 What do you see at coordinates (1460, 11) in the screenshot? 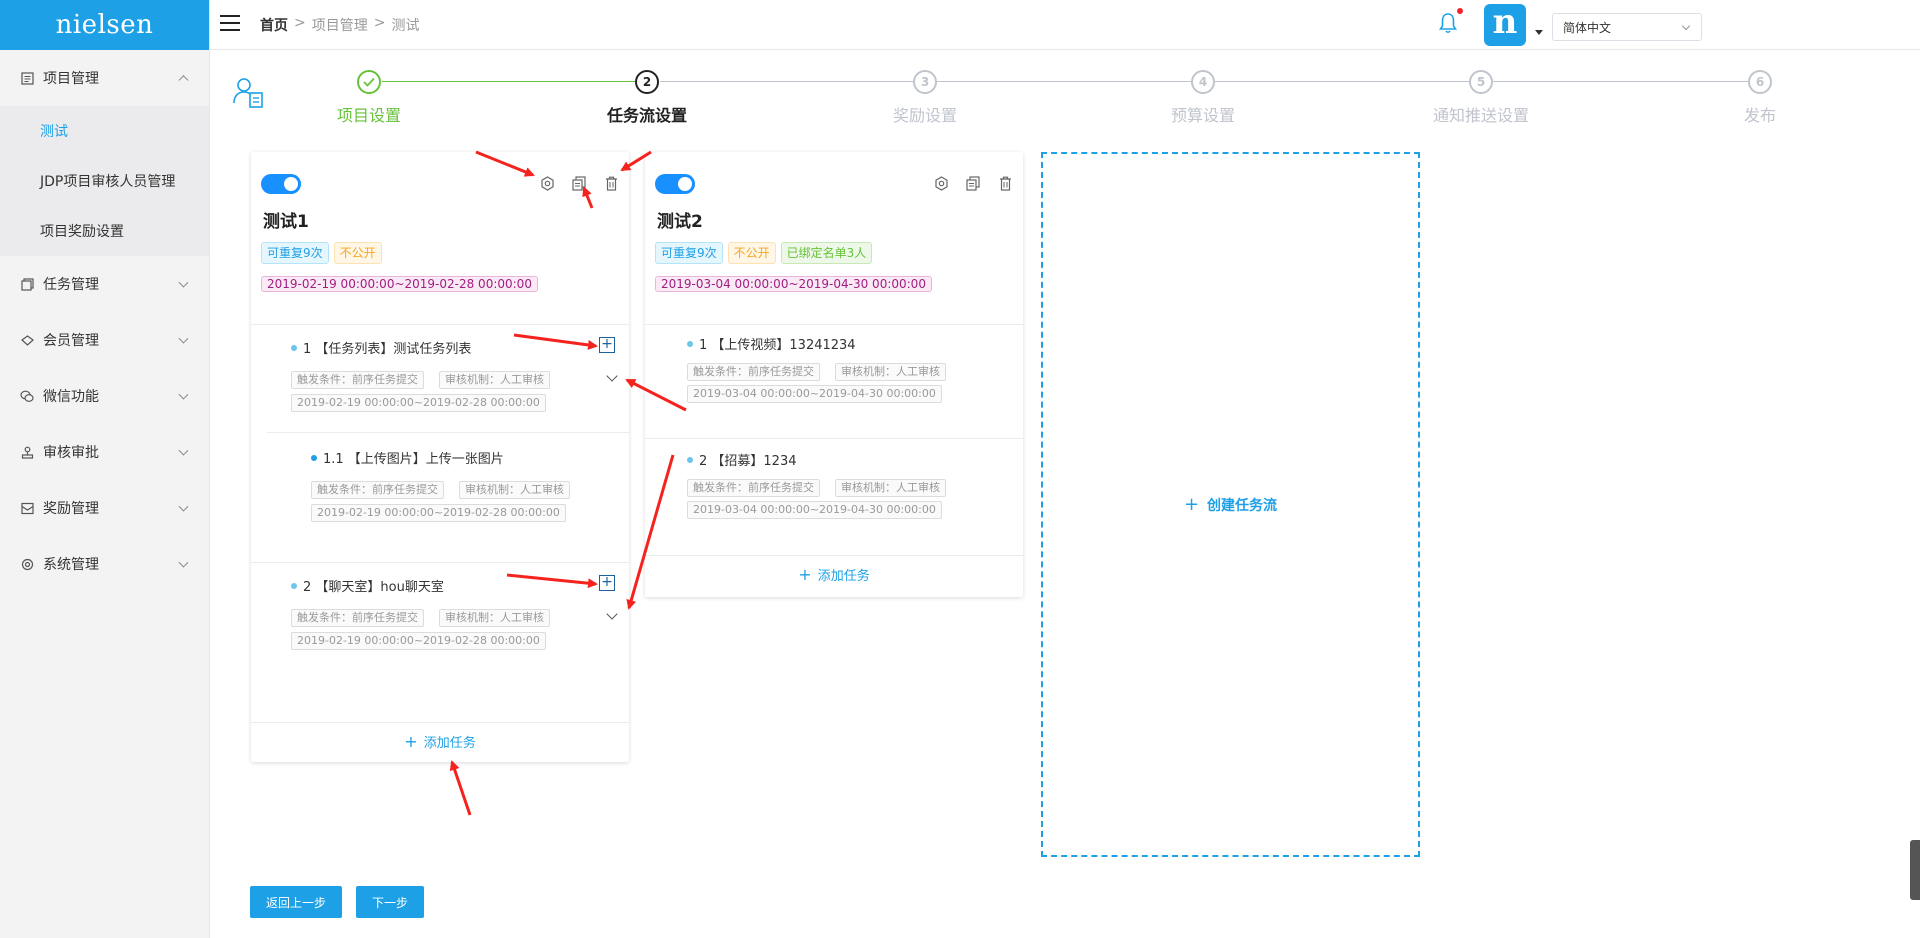
I see `notification-dot` at bounding box center [1460, 11].